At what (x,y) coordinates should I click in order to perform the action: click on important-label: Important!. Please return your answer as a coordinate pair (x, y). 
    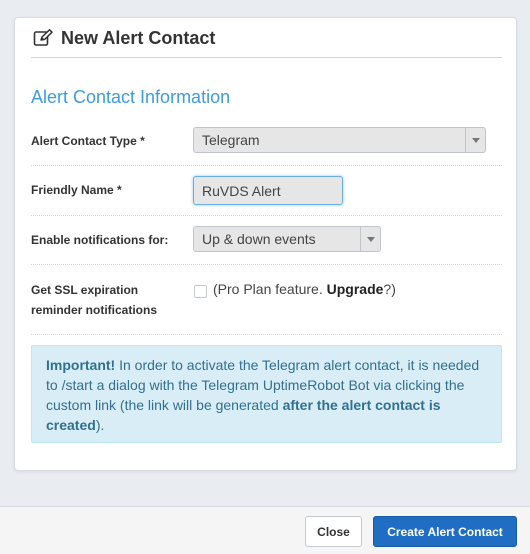
    Looking at the image, I should click on (81, 365).